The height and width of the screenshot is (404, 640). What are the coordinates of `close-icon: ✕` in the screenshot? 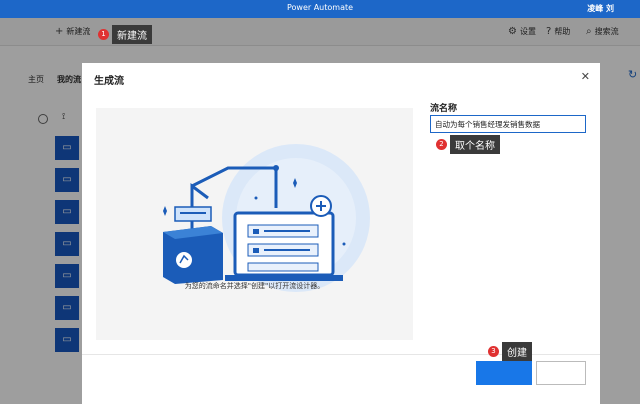 It's located at (585, 76).